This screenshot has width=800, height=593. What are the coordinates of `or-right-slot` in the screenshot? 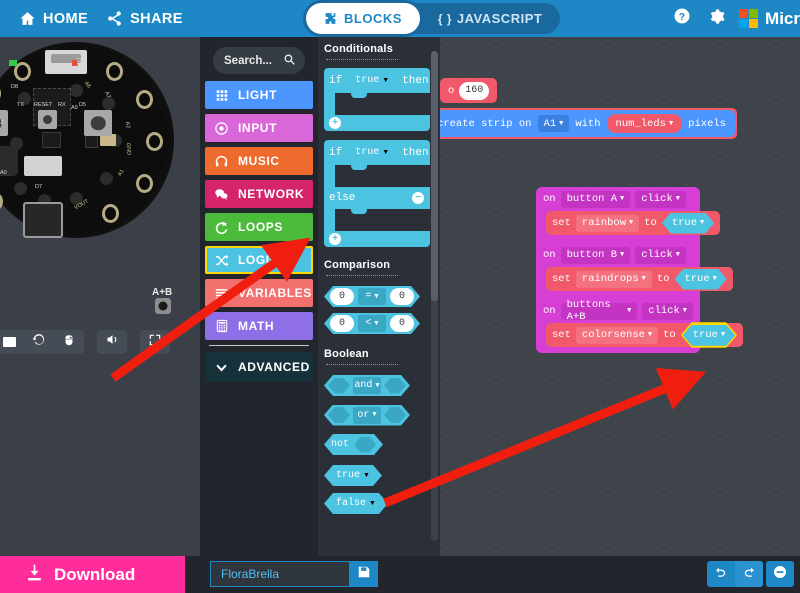 It's located at (395, 415).